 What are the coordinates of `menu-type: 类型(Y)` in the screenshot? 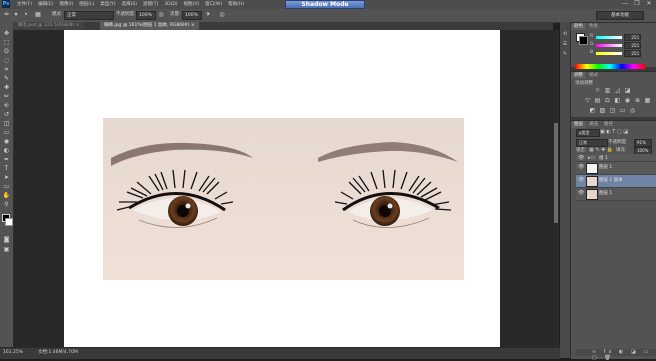 It's located at (107, 4).